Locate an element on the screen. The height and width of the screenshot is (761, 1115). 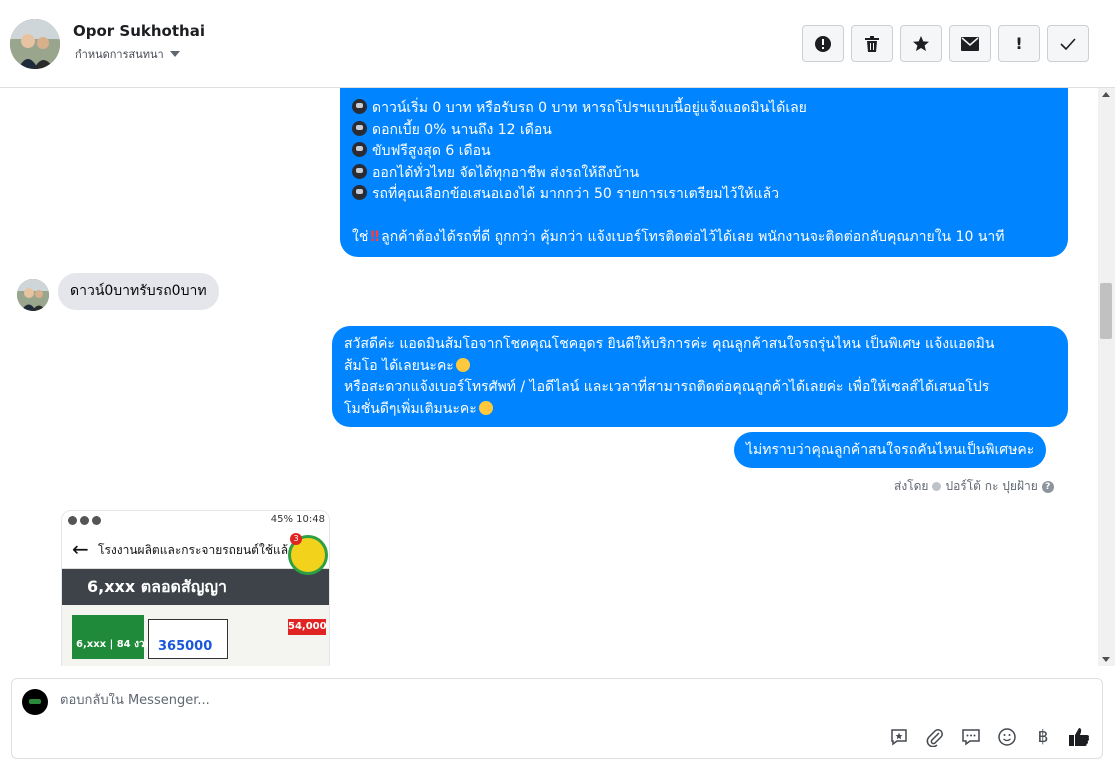
alert-circle-icon is located at coordinates (823, 43).